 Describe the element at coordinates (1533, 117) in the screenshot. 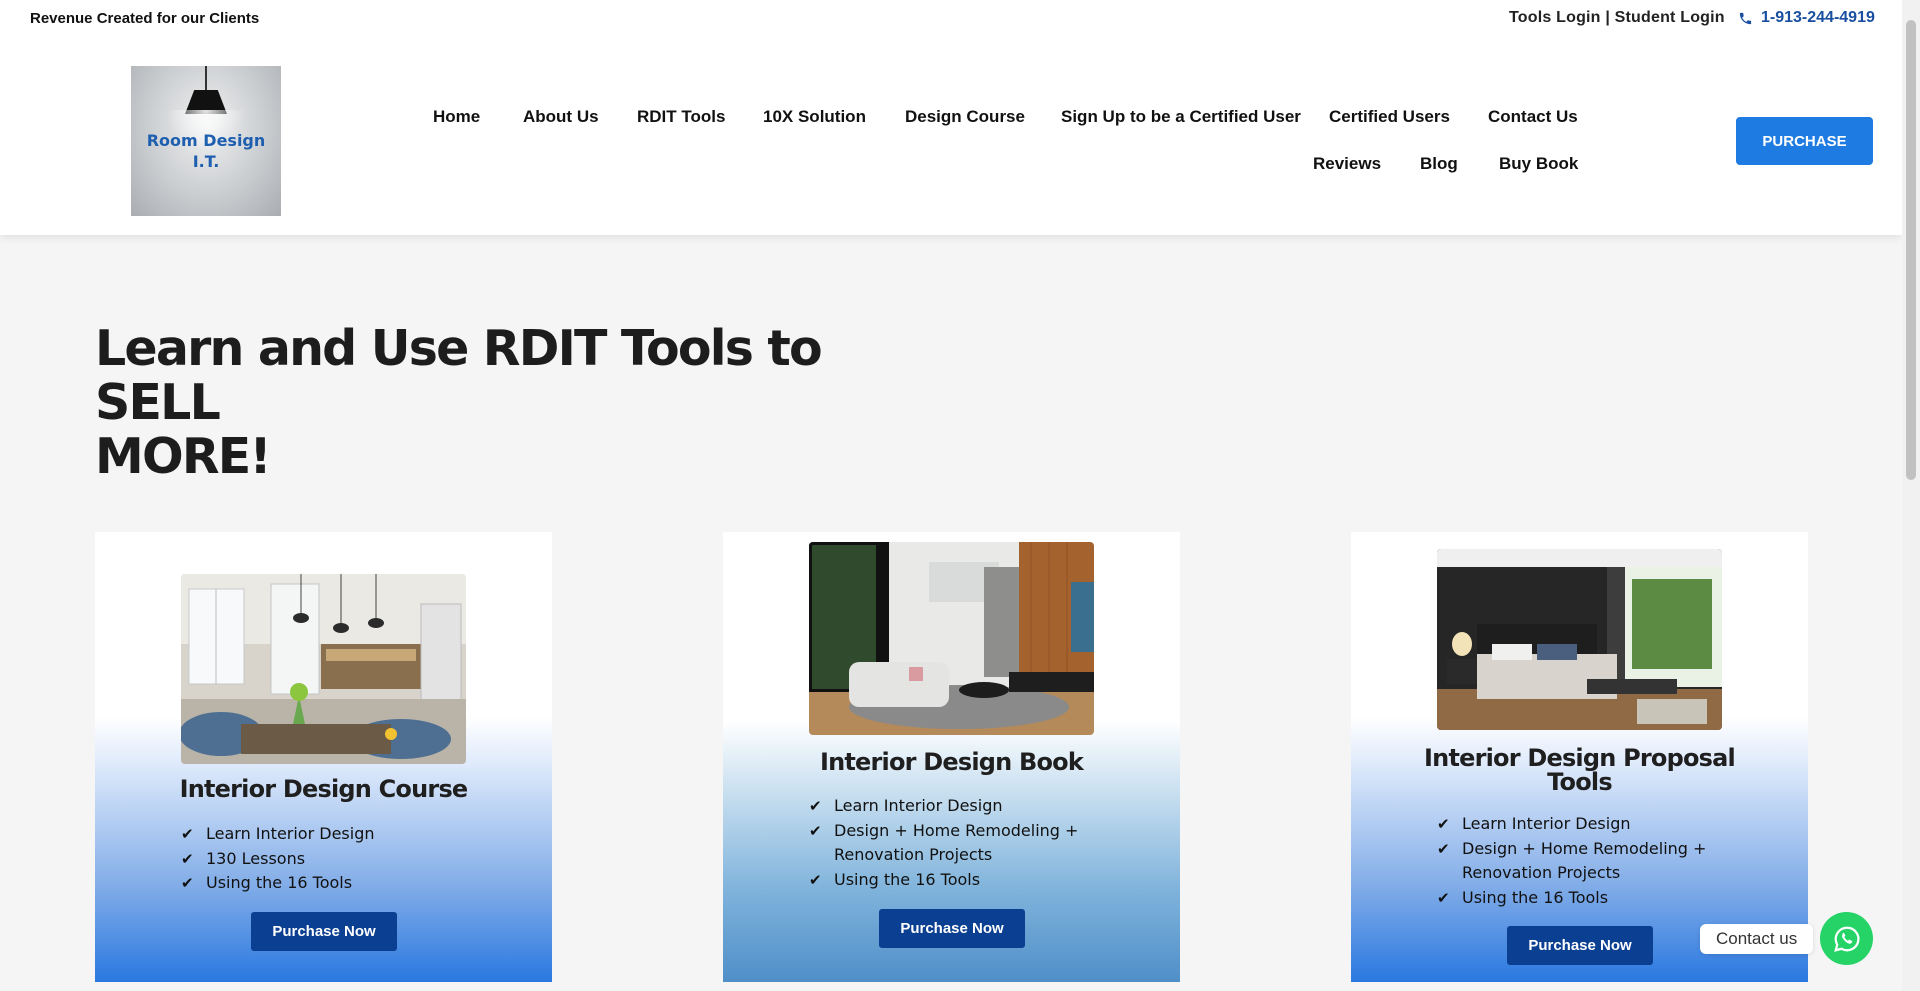

I see `nav-contact-us: Contact Us` at that location.